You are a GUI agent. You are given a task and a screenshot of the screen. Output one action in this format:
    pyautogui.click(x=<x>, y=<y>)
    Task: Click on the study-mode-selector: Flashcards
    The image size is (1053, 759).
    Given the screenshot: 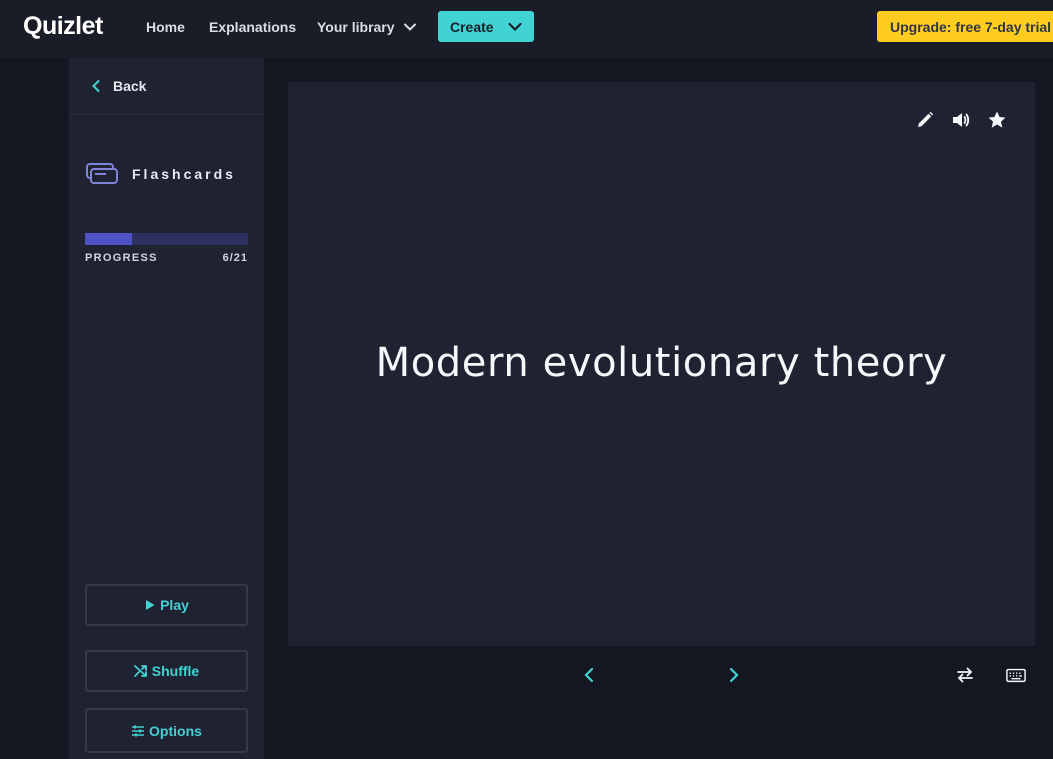 What is the action you would take?
    pyautogui.click(x=161, y=174)
    